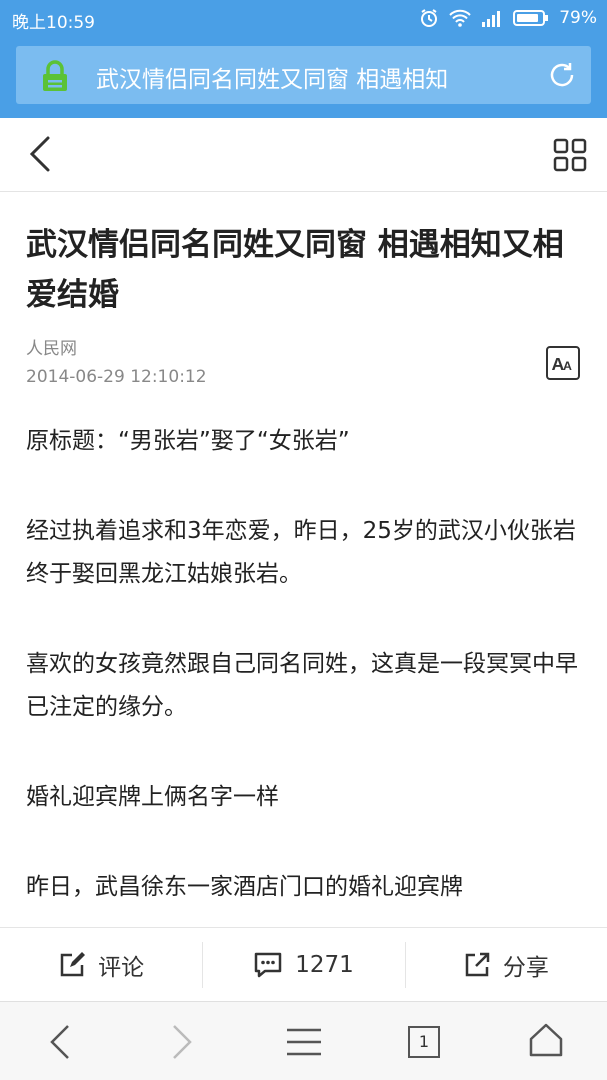 The width and height of the screenshot is (607, 1080). I want to click on battery-icon, so click(531, 18).